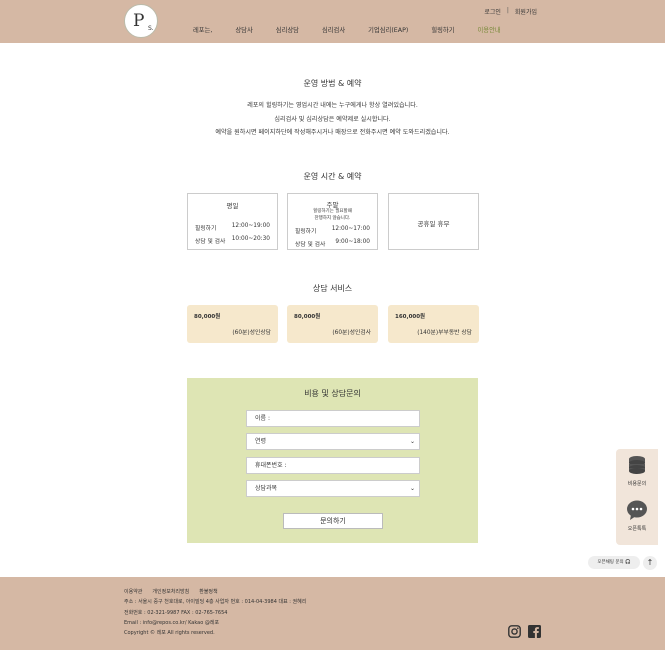 This screenshot has height=650, width=665. I want to click on submit-button: 문의하기, so click(333, 521).